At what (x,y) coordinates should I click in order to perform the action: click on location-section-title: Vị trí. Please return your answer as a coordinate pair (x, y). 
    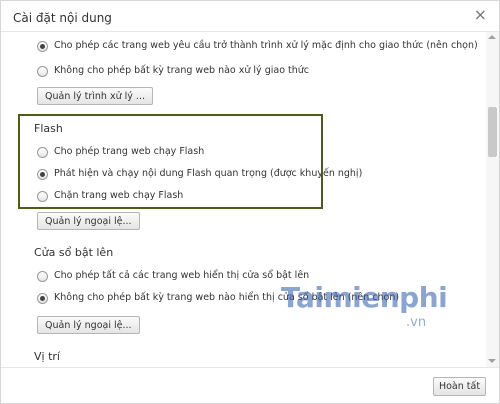
    Looking at the image, I should click on (47, 356).